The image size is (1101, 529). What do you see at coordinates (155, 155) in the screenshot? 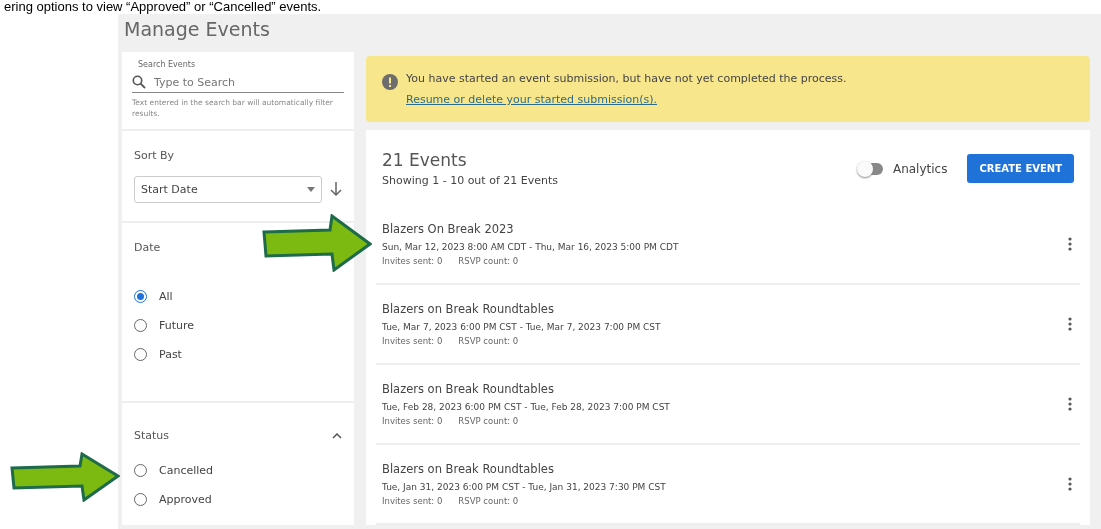
I see `sort-label: Sort By` at bounding box center [155, 155].